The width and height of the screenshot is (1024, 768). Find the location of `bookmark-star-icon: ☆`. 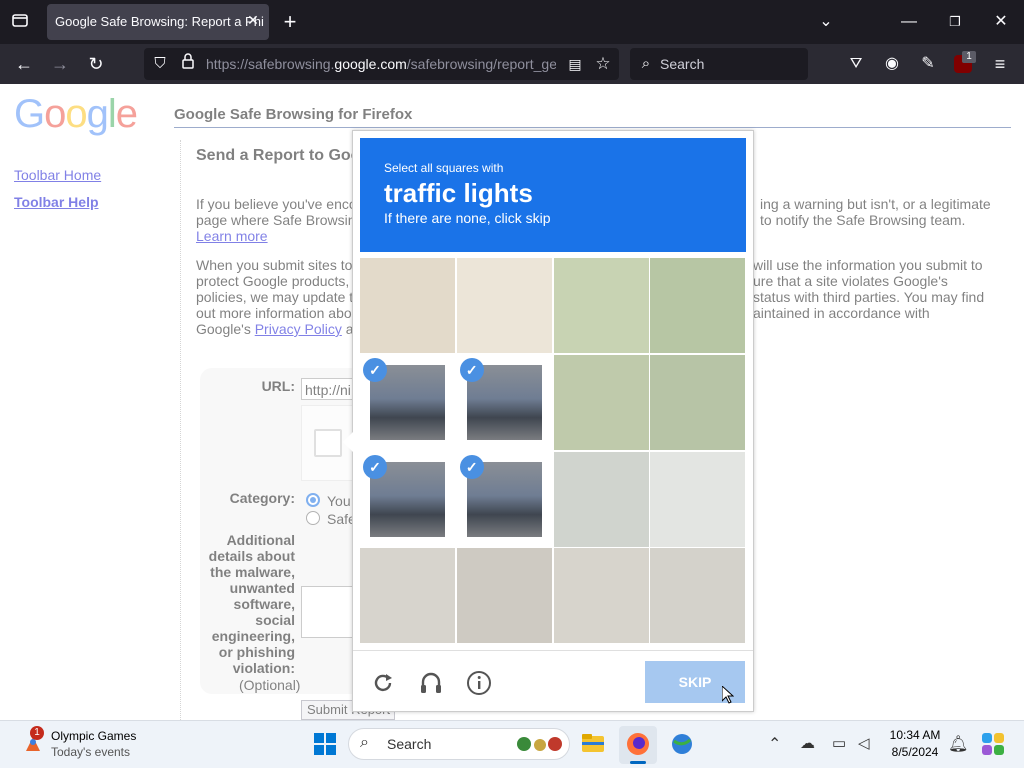

bookmark-star-icon: ☆ is located at coordinates (603, 64).